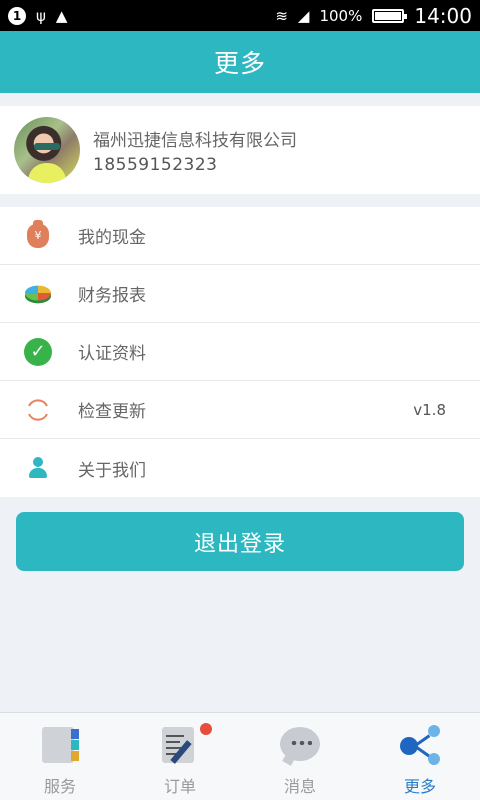  Describe the element at coordinates (112, 296) in the screenshot. I see `menu-item-label: 财务报表` at that location.